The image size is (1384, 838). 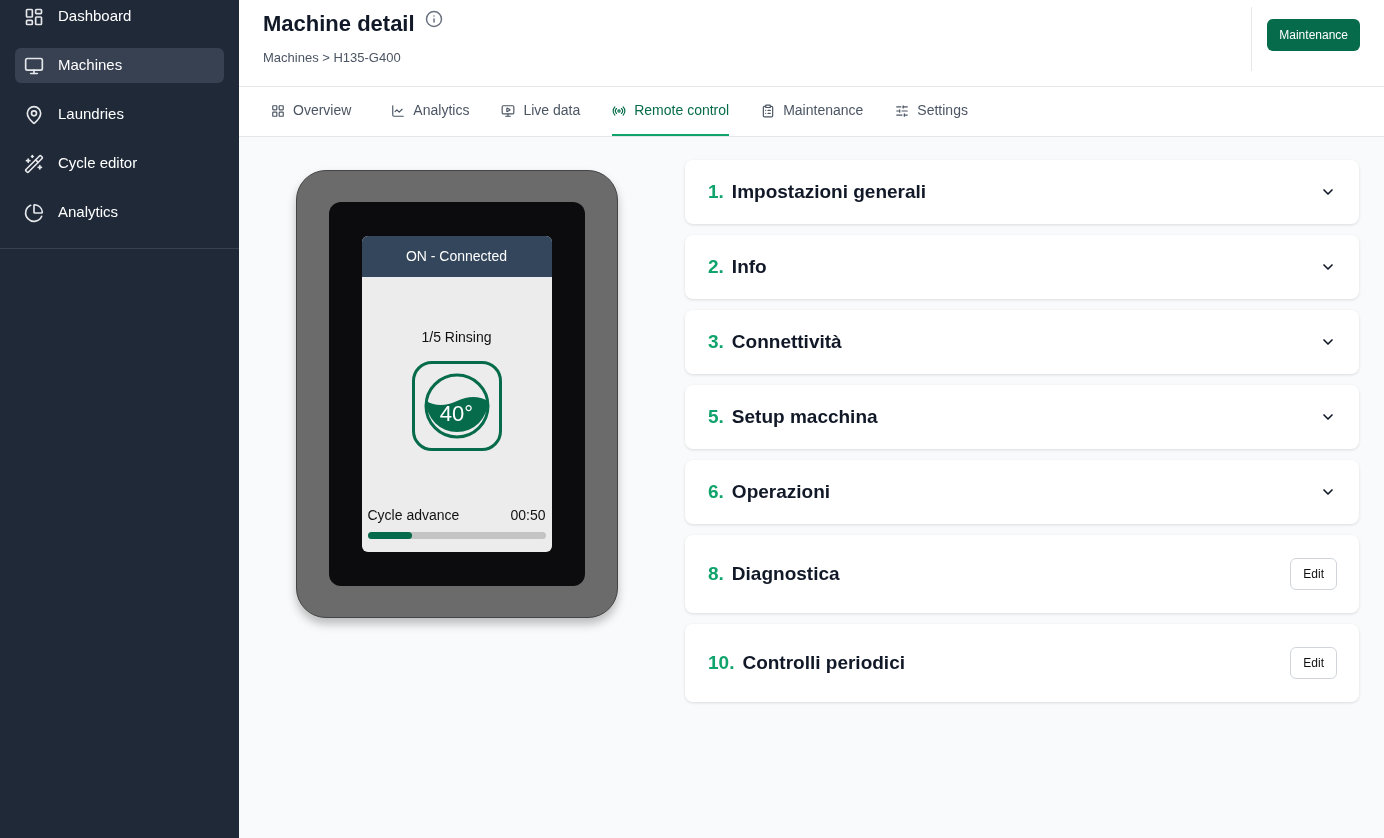 I want to click on temperature: 40°, so click(x=456, y=413).